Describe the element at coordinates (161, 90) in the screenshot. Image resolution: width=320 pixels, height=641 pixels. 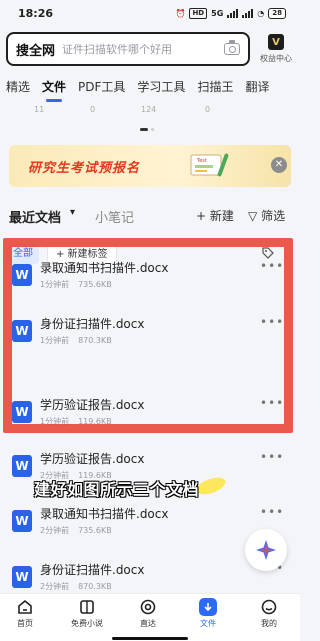
I see `tab-study-tools: 学习工具` at that location.